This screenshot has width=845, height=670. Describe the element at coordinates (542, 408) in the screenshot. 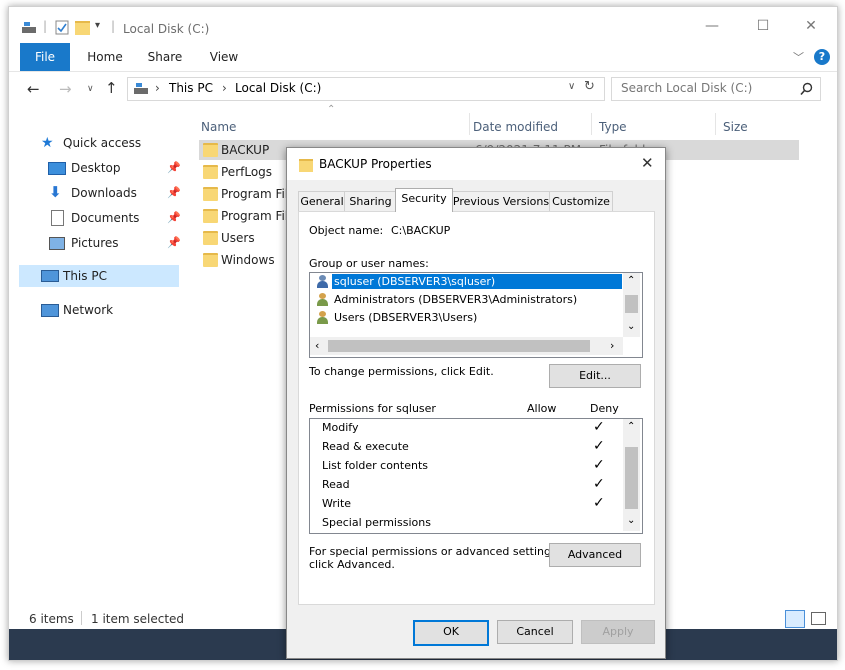

I see `allow-header: Allow` at that location.